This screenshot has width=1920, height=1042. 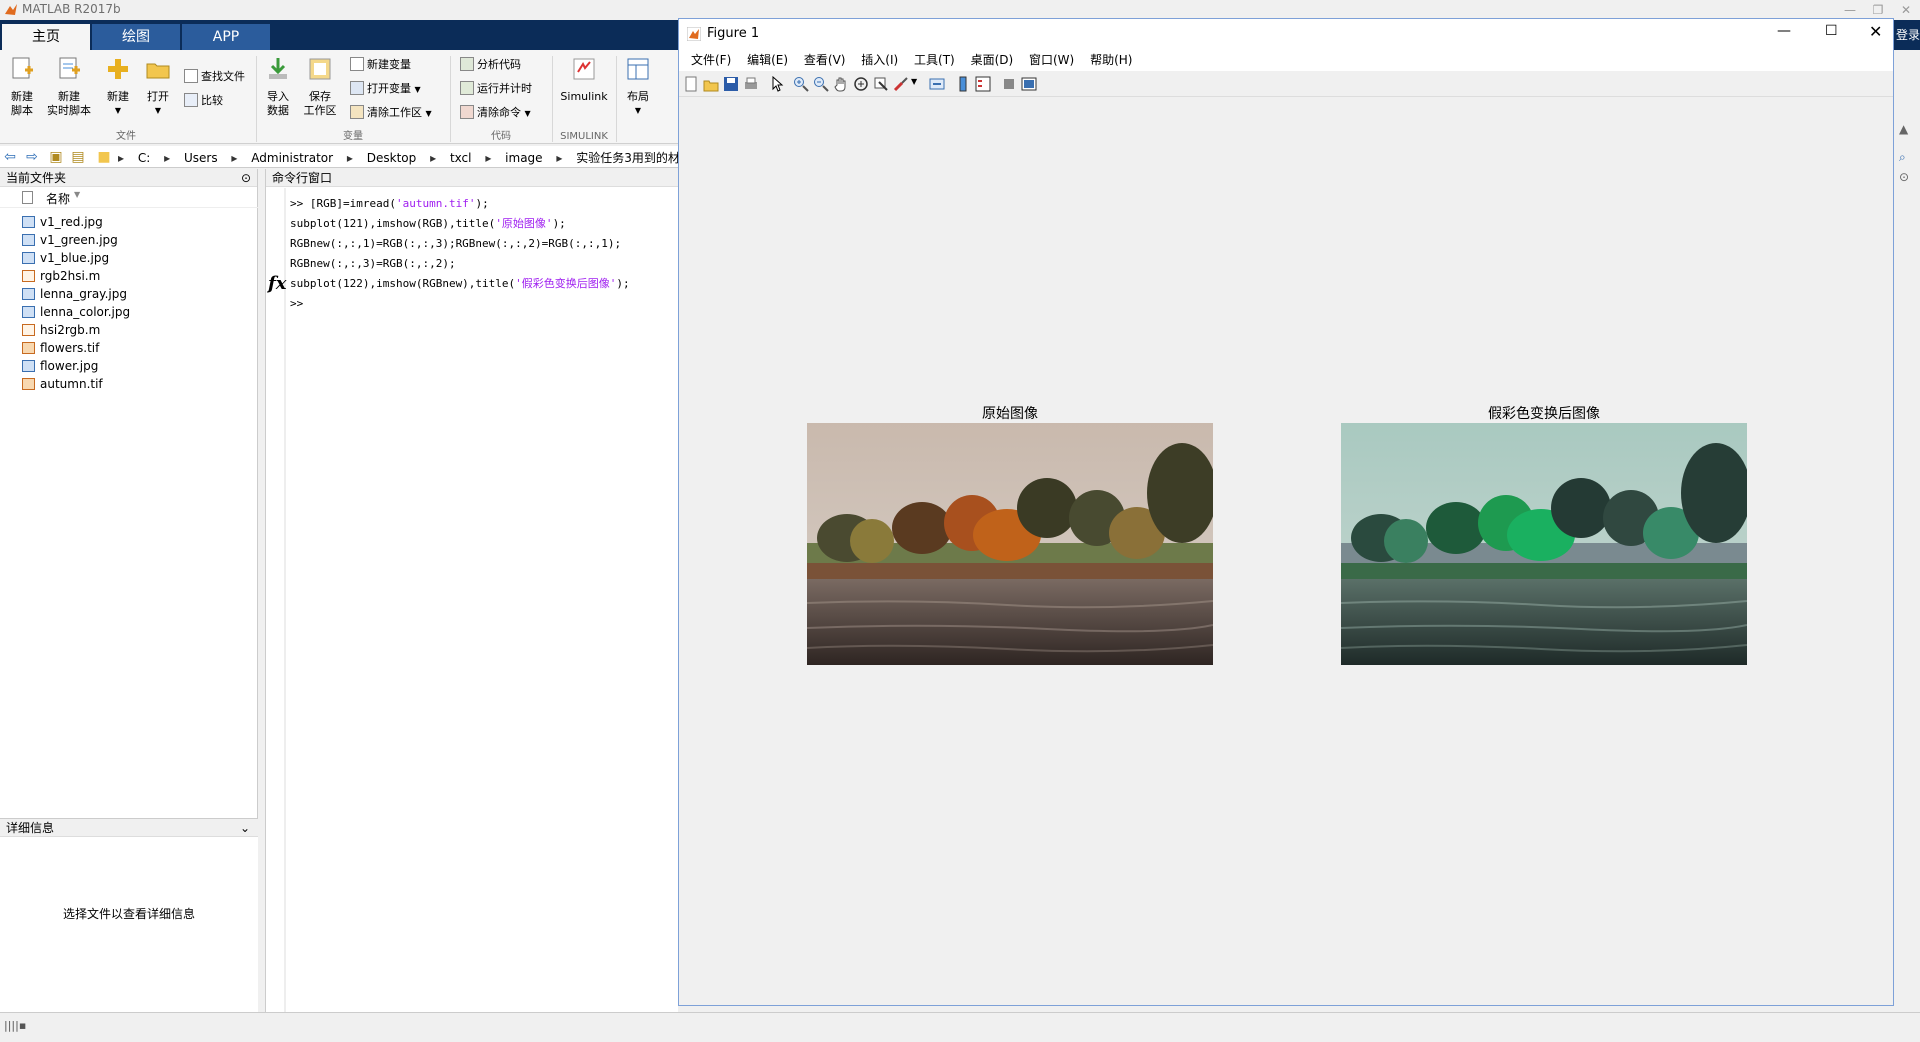 I want to click on file-item: v1_blue.jpg, so click(x=129, y=258).